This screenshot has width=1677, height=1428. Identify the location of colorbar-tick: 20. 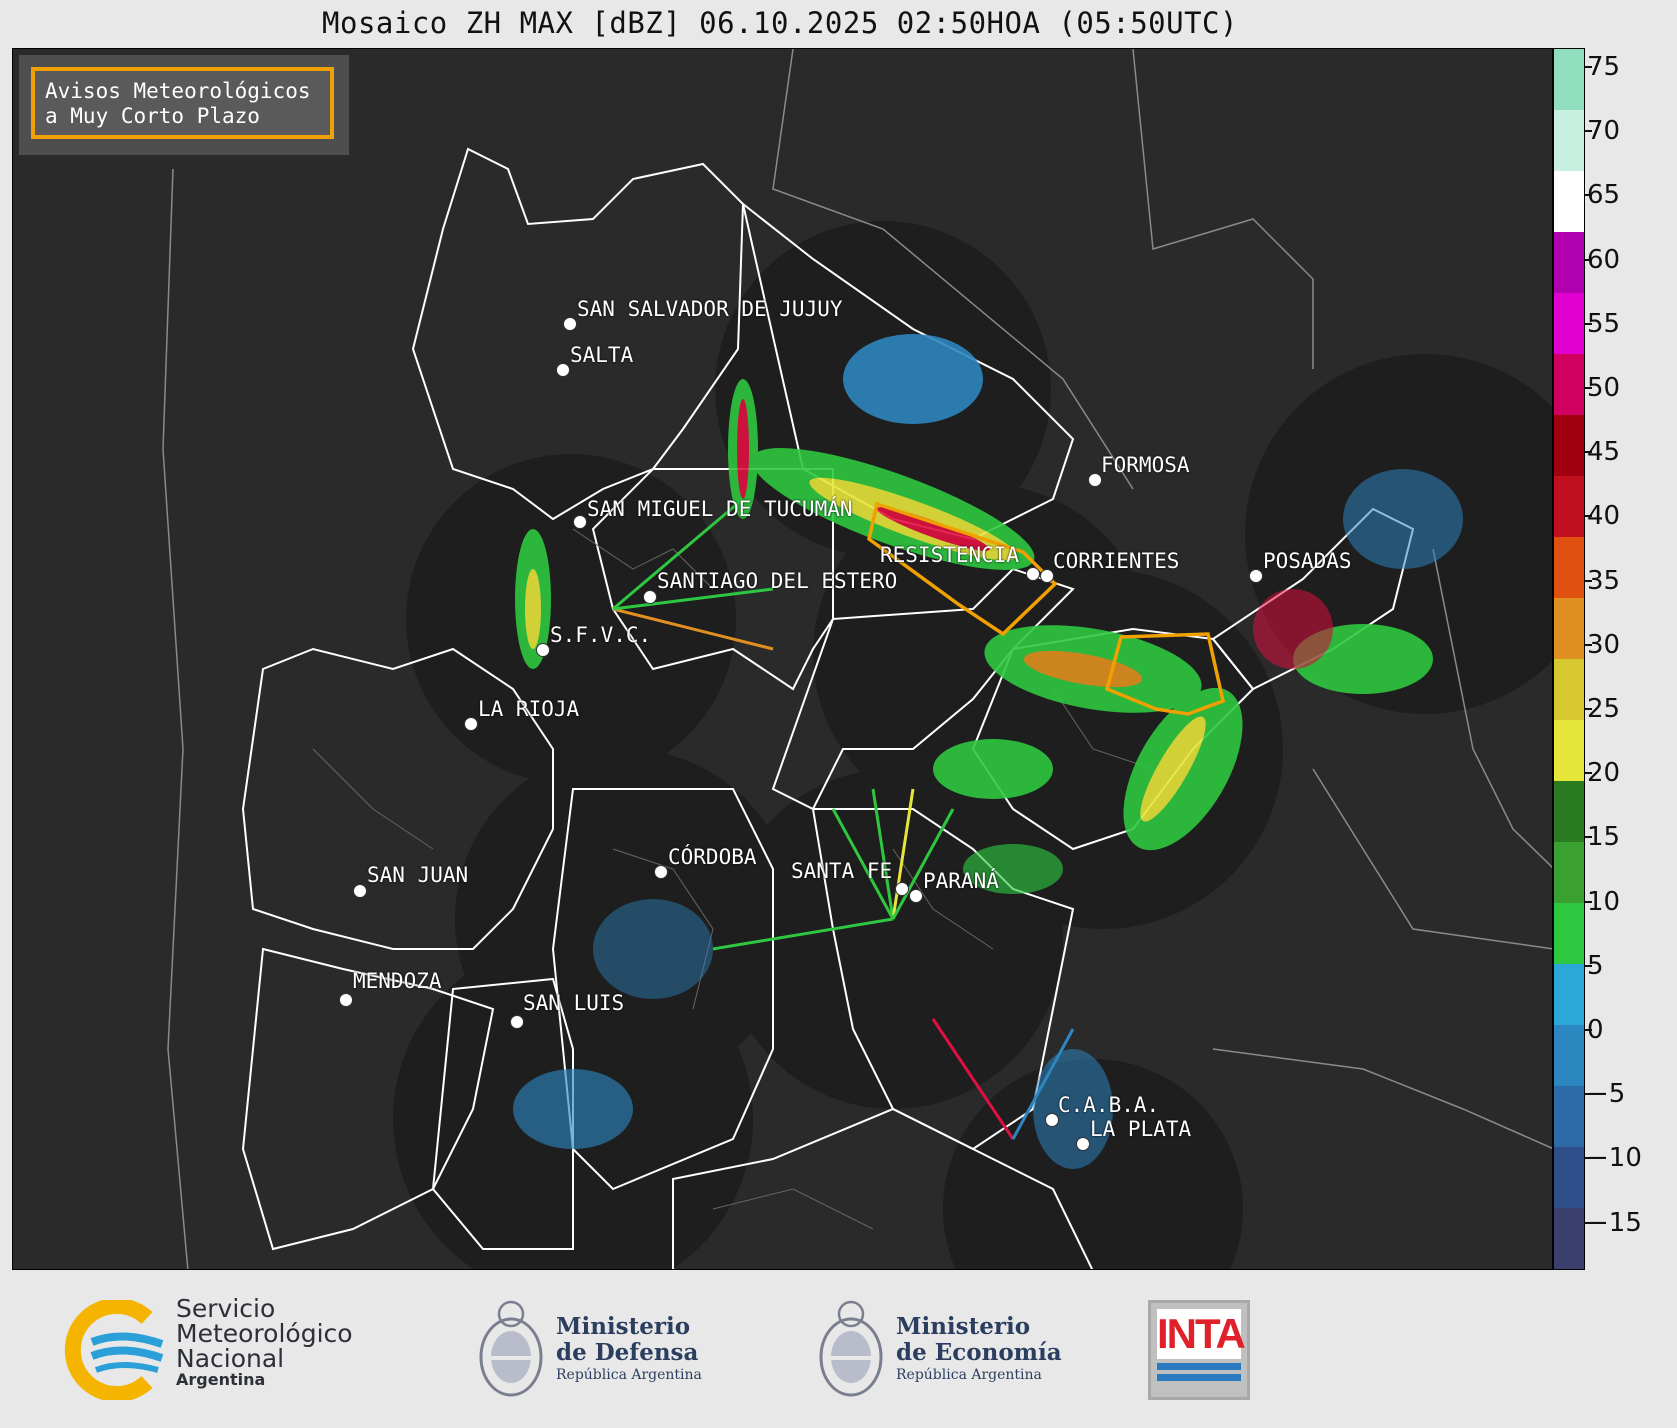
(1602, 773).